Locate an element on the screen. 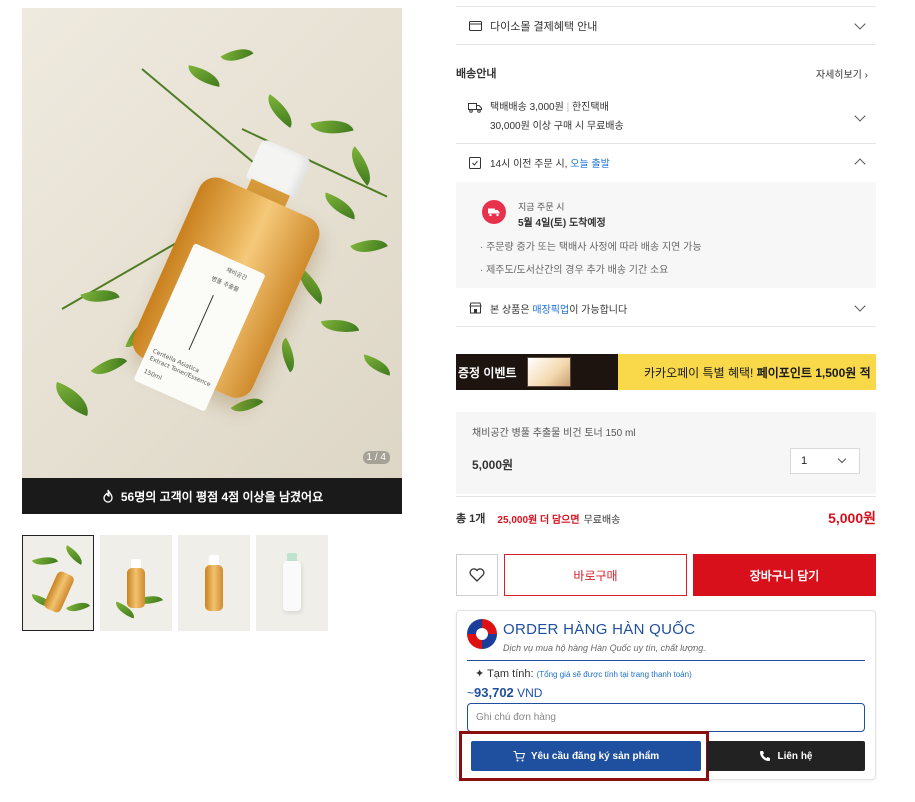  sparkle-icon: ✦ is located at coordinates (480, 674).